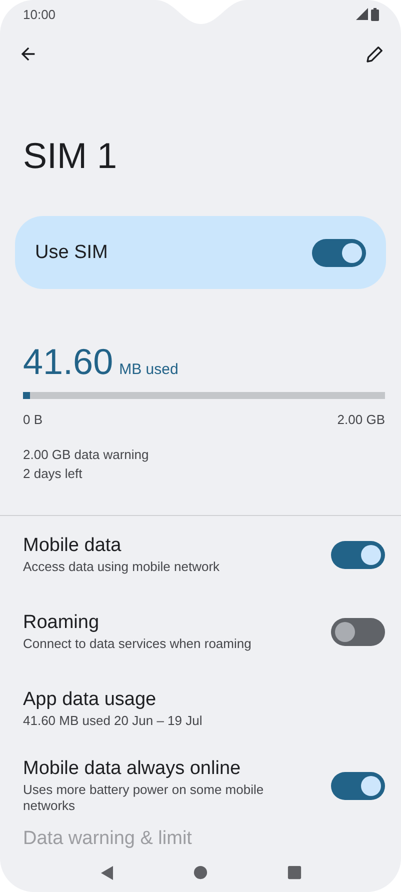  I want to click on square-icon, so click(294, 872).